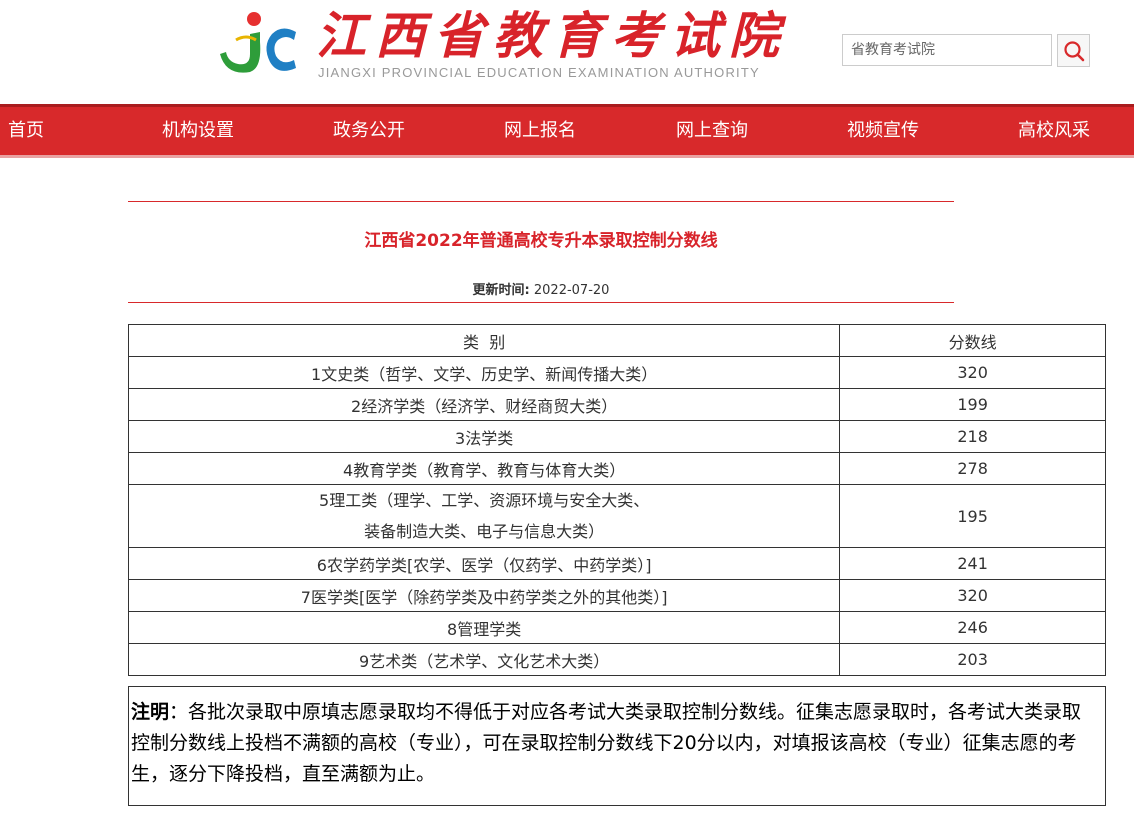 This screenshot has height=821, width=1134. What do you see at coordinates (972, 659) in the screenshot?
I see `row-score: 203` at bounding box center [972, 659].